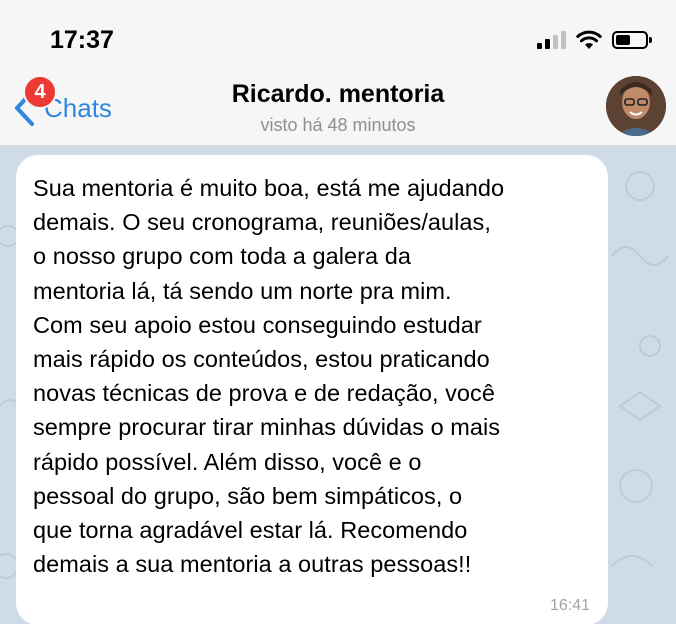 The image size is (676, 624). What do you see at coordinates (242, 290) in the screenshot?
I see `message-line: mentoria lá, tá sendo um norte pra mim.` at bounding box center [242, 290].